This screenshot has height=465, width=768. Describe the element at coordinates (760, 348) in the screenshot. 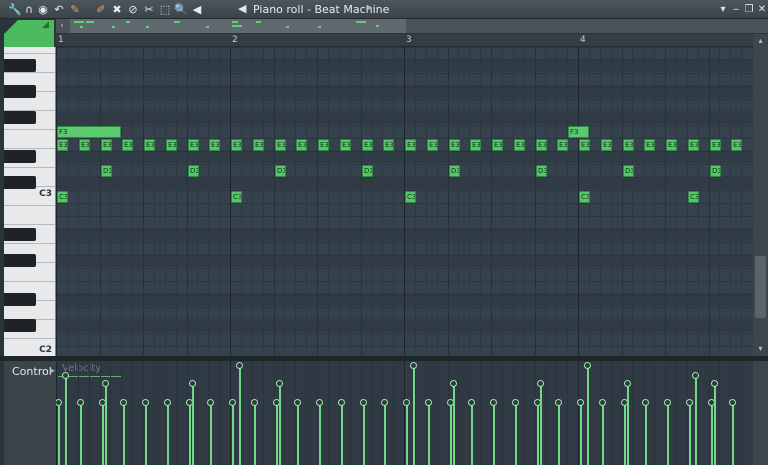

I see `scroll-down-icon: ▾` at that location.